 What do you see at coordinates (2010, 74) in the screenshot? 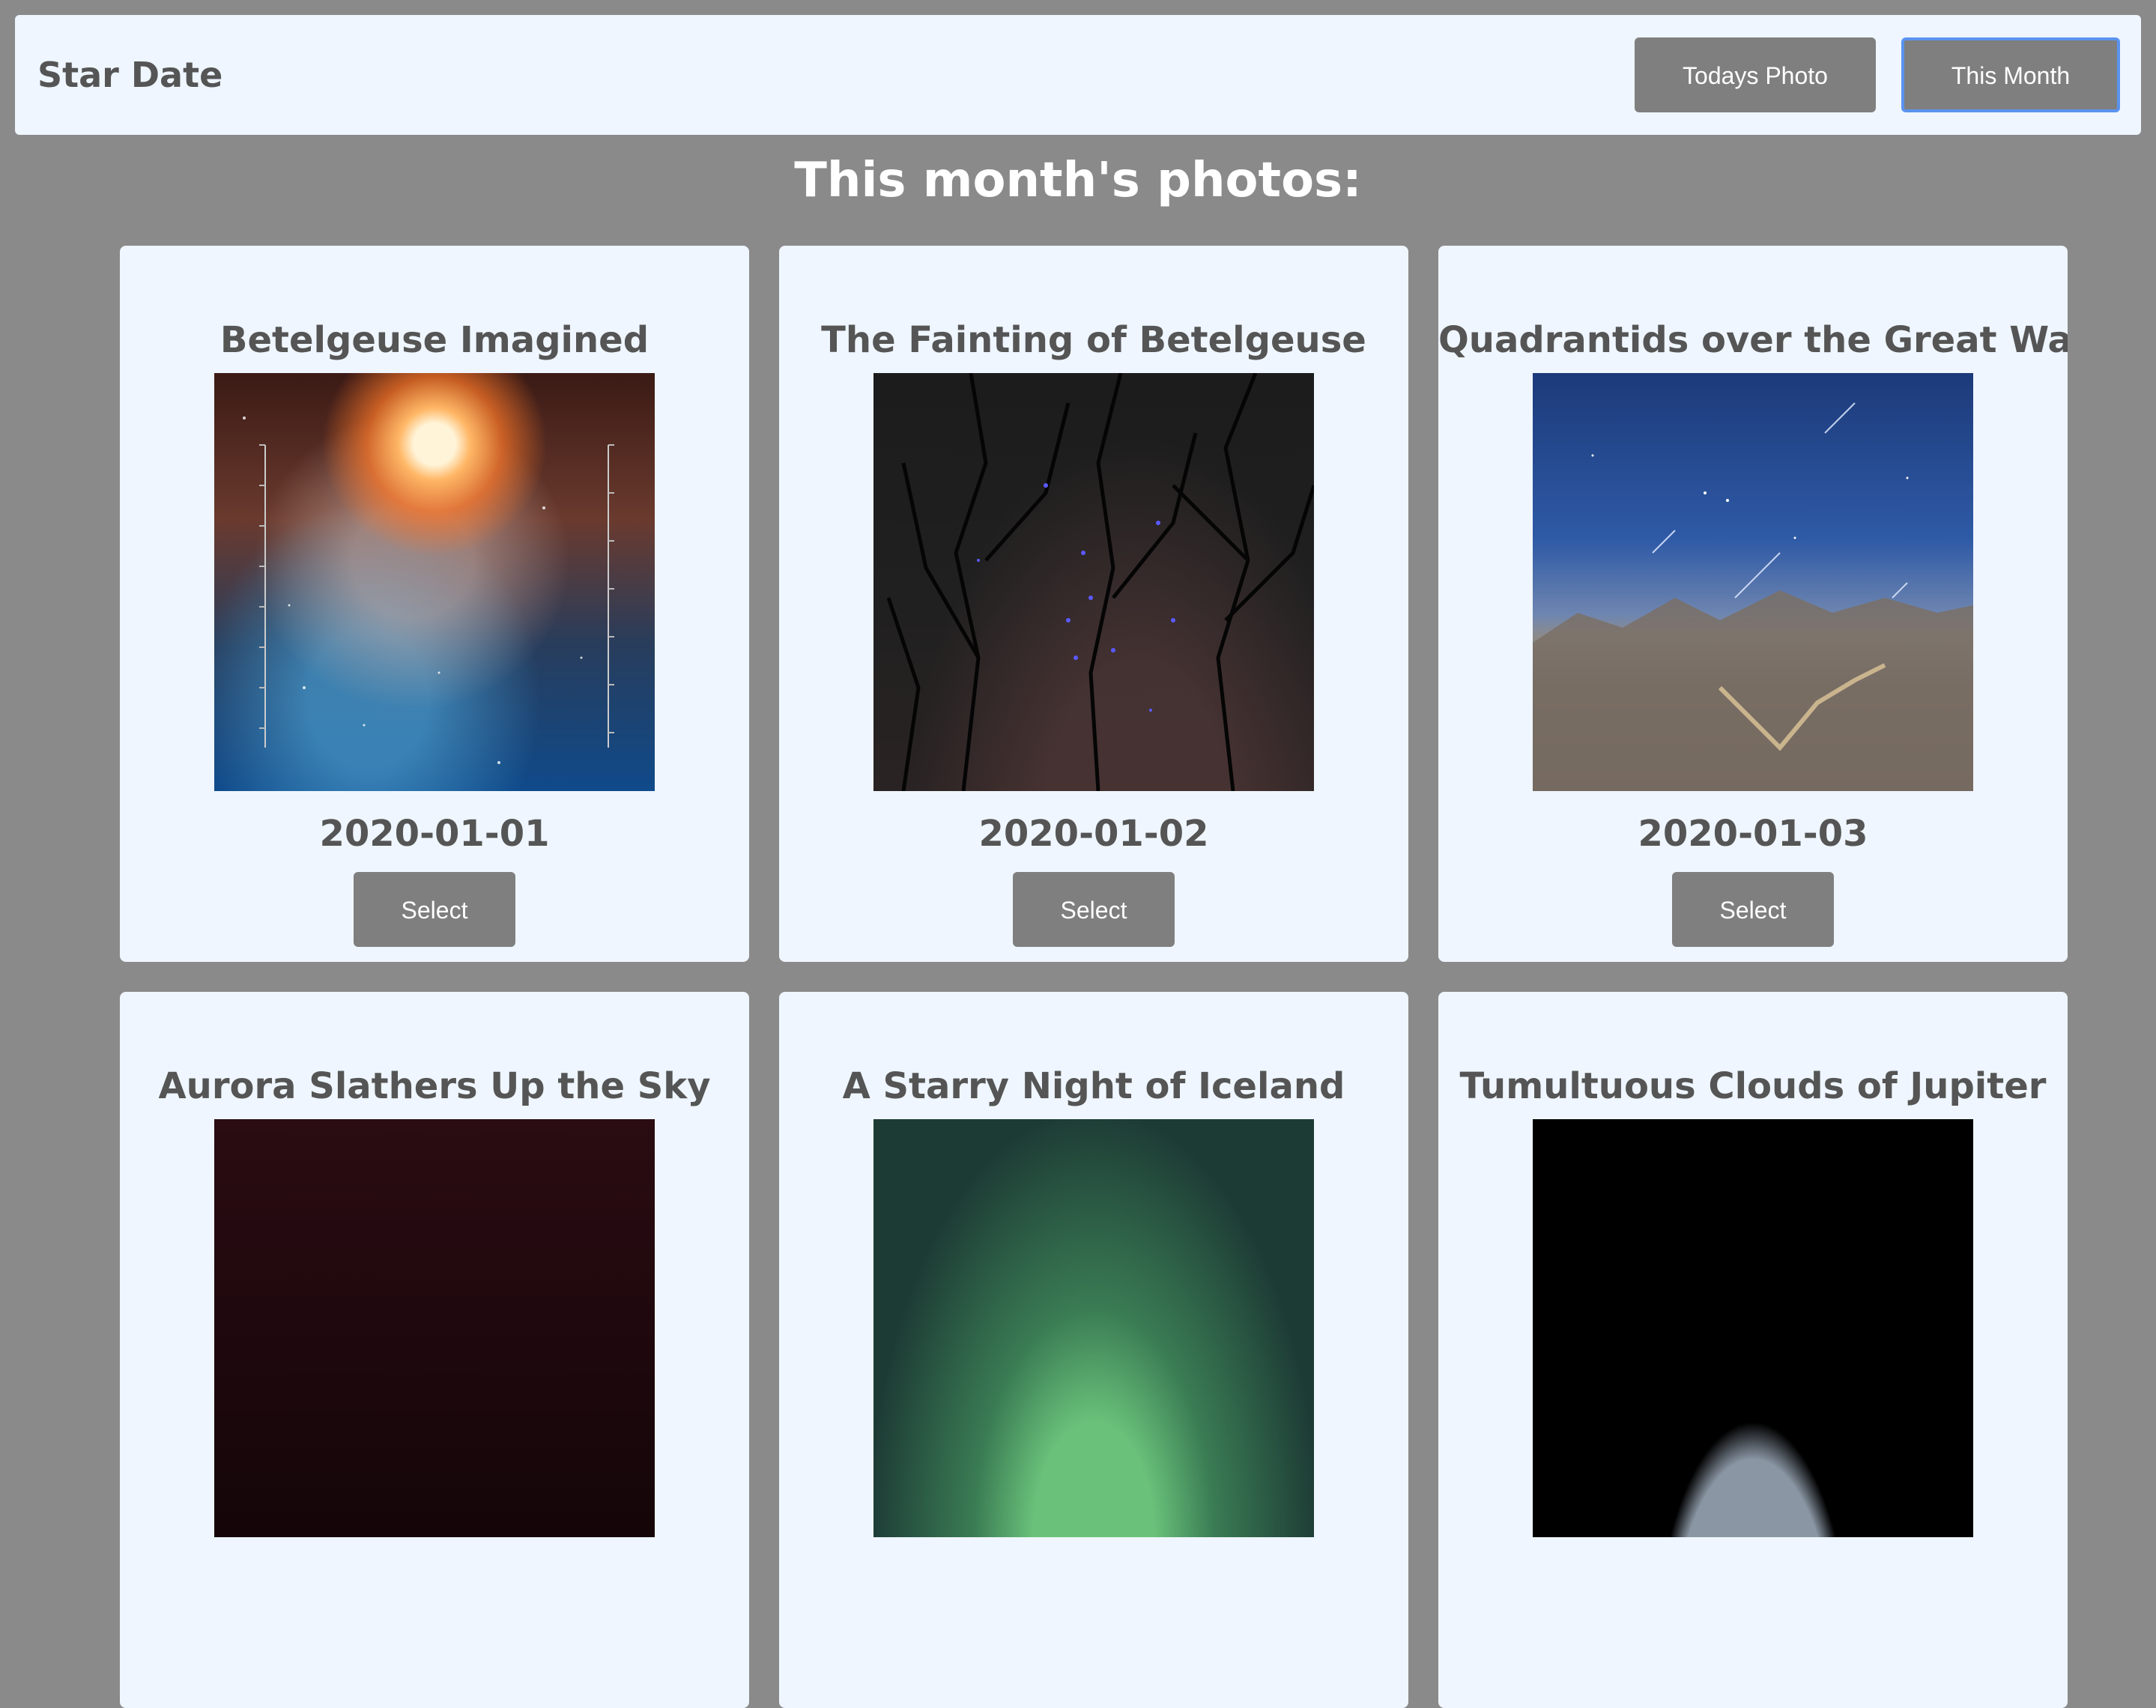
I see `this-month-button: This Month` at bounding box center [2010, 74].